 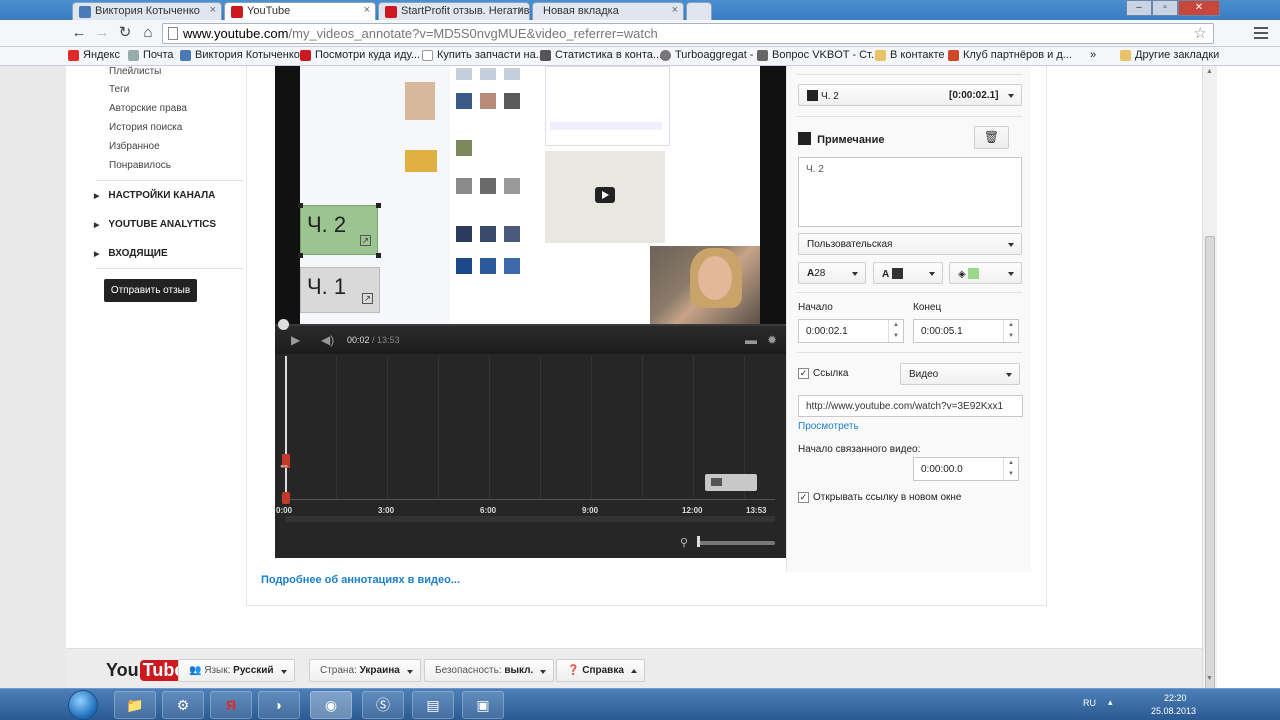 What do you see at coordinates (530, 456) in the screenshot?
I see `annotation-timeline: 0:00 3:00 6:00 9:00 12:00 13:53 ⇔ ⚲` at bounding box center [530, 456].